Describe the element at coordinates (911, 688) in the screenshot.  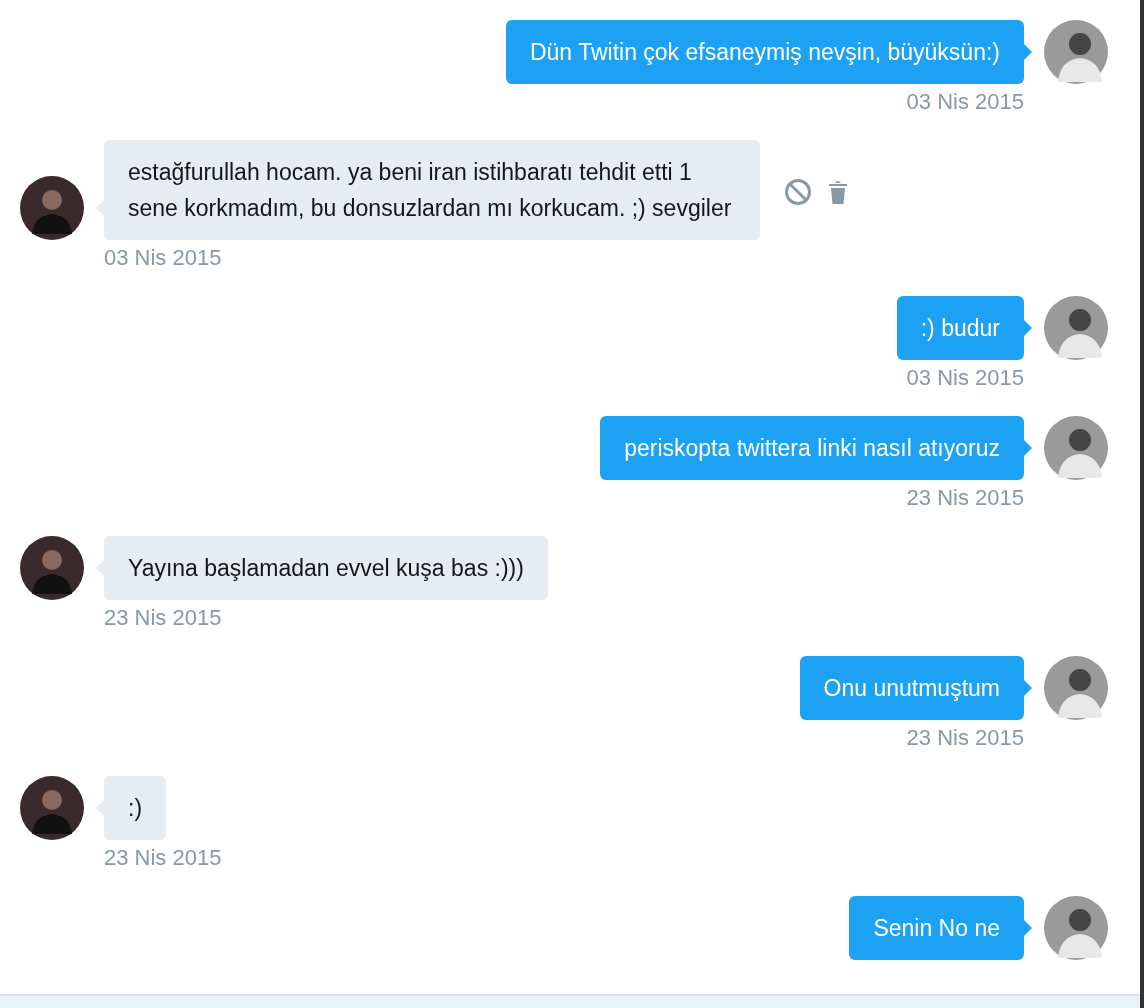
I see `message-text: Onu unutmuştum` at that location.